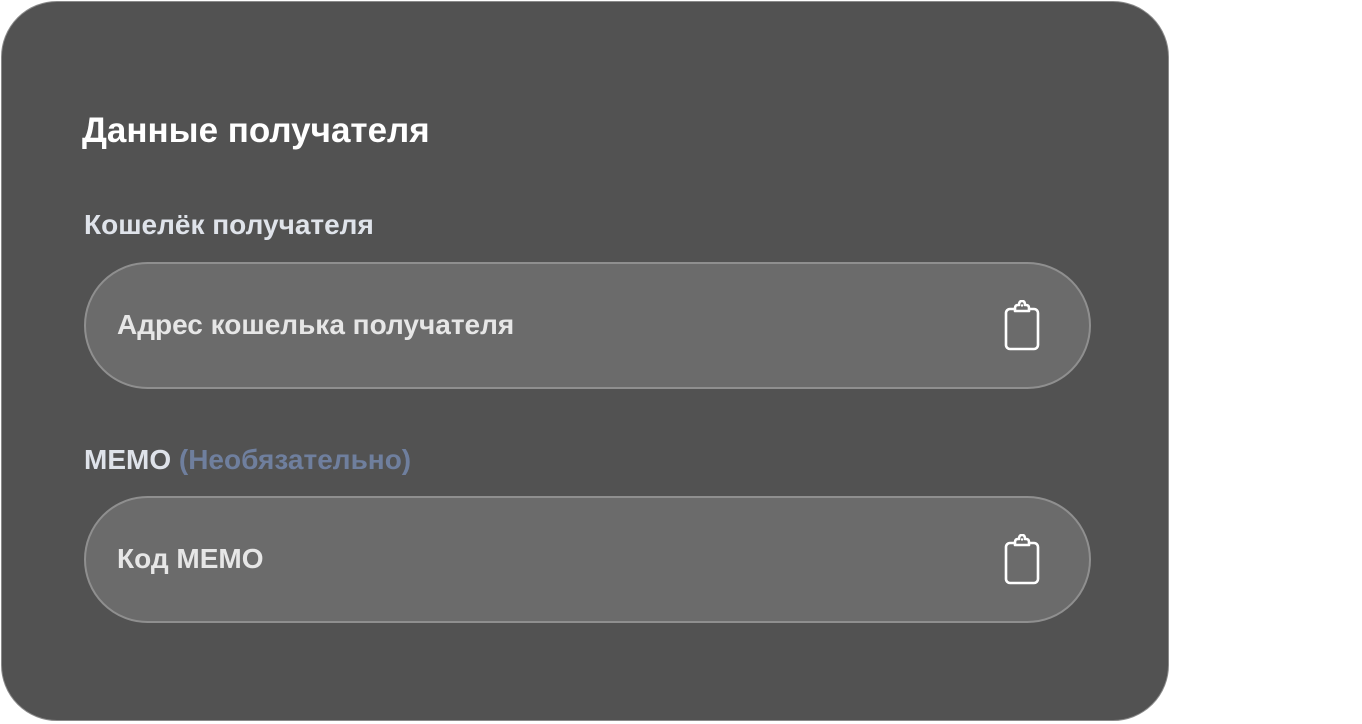  I want to click on section-title: Данные получателя, so click(256, 130).